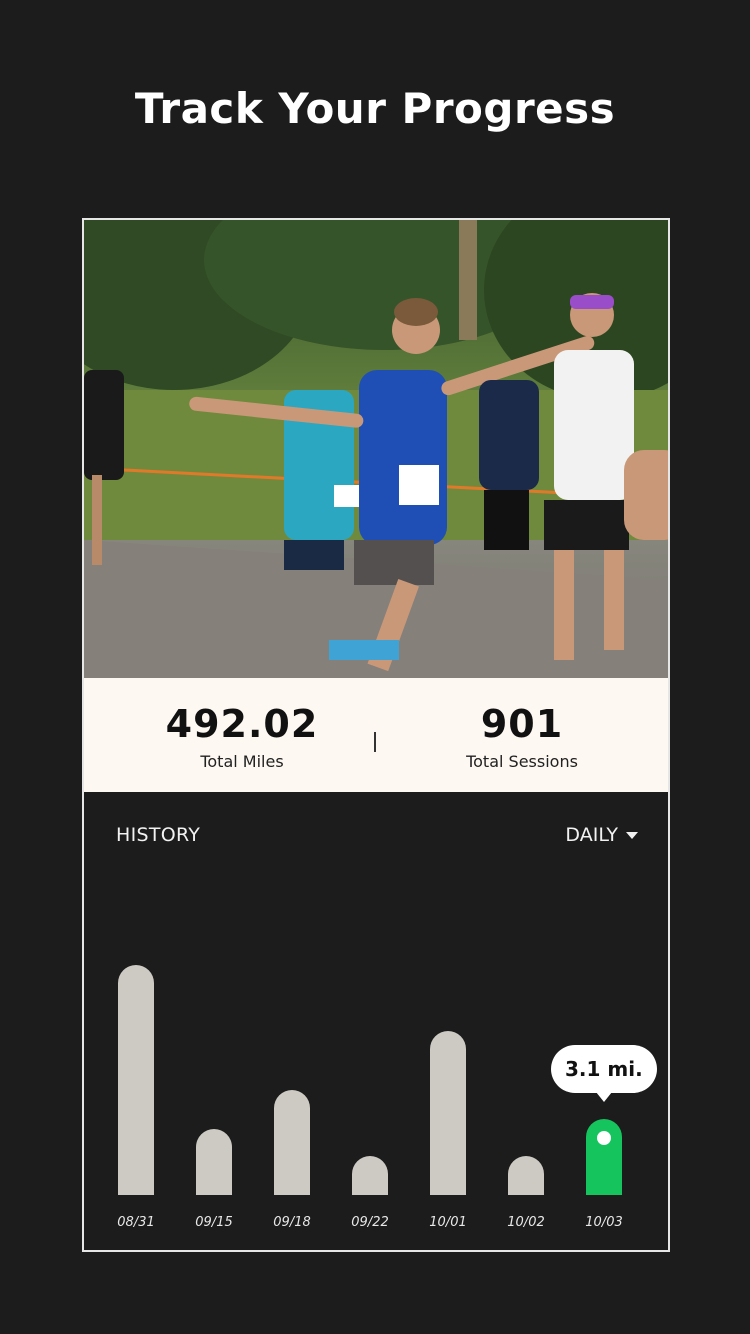 This screenshot has height=1334, width=750. I want to click on period-dropdown: DAILY, so click(601, 835).